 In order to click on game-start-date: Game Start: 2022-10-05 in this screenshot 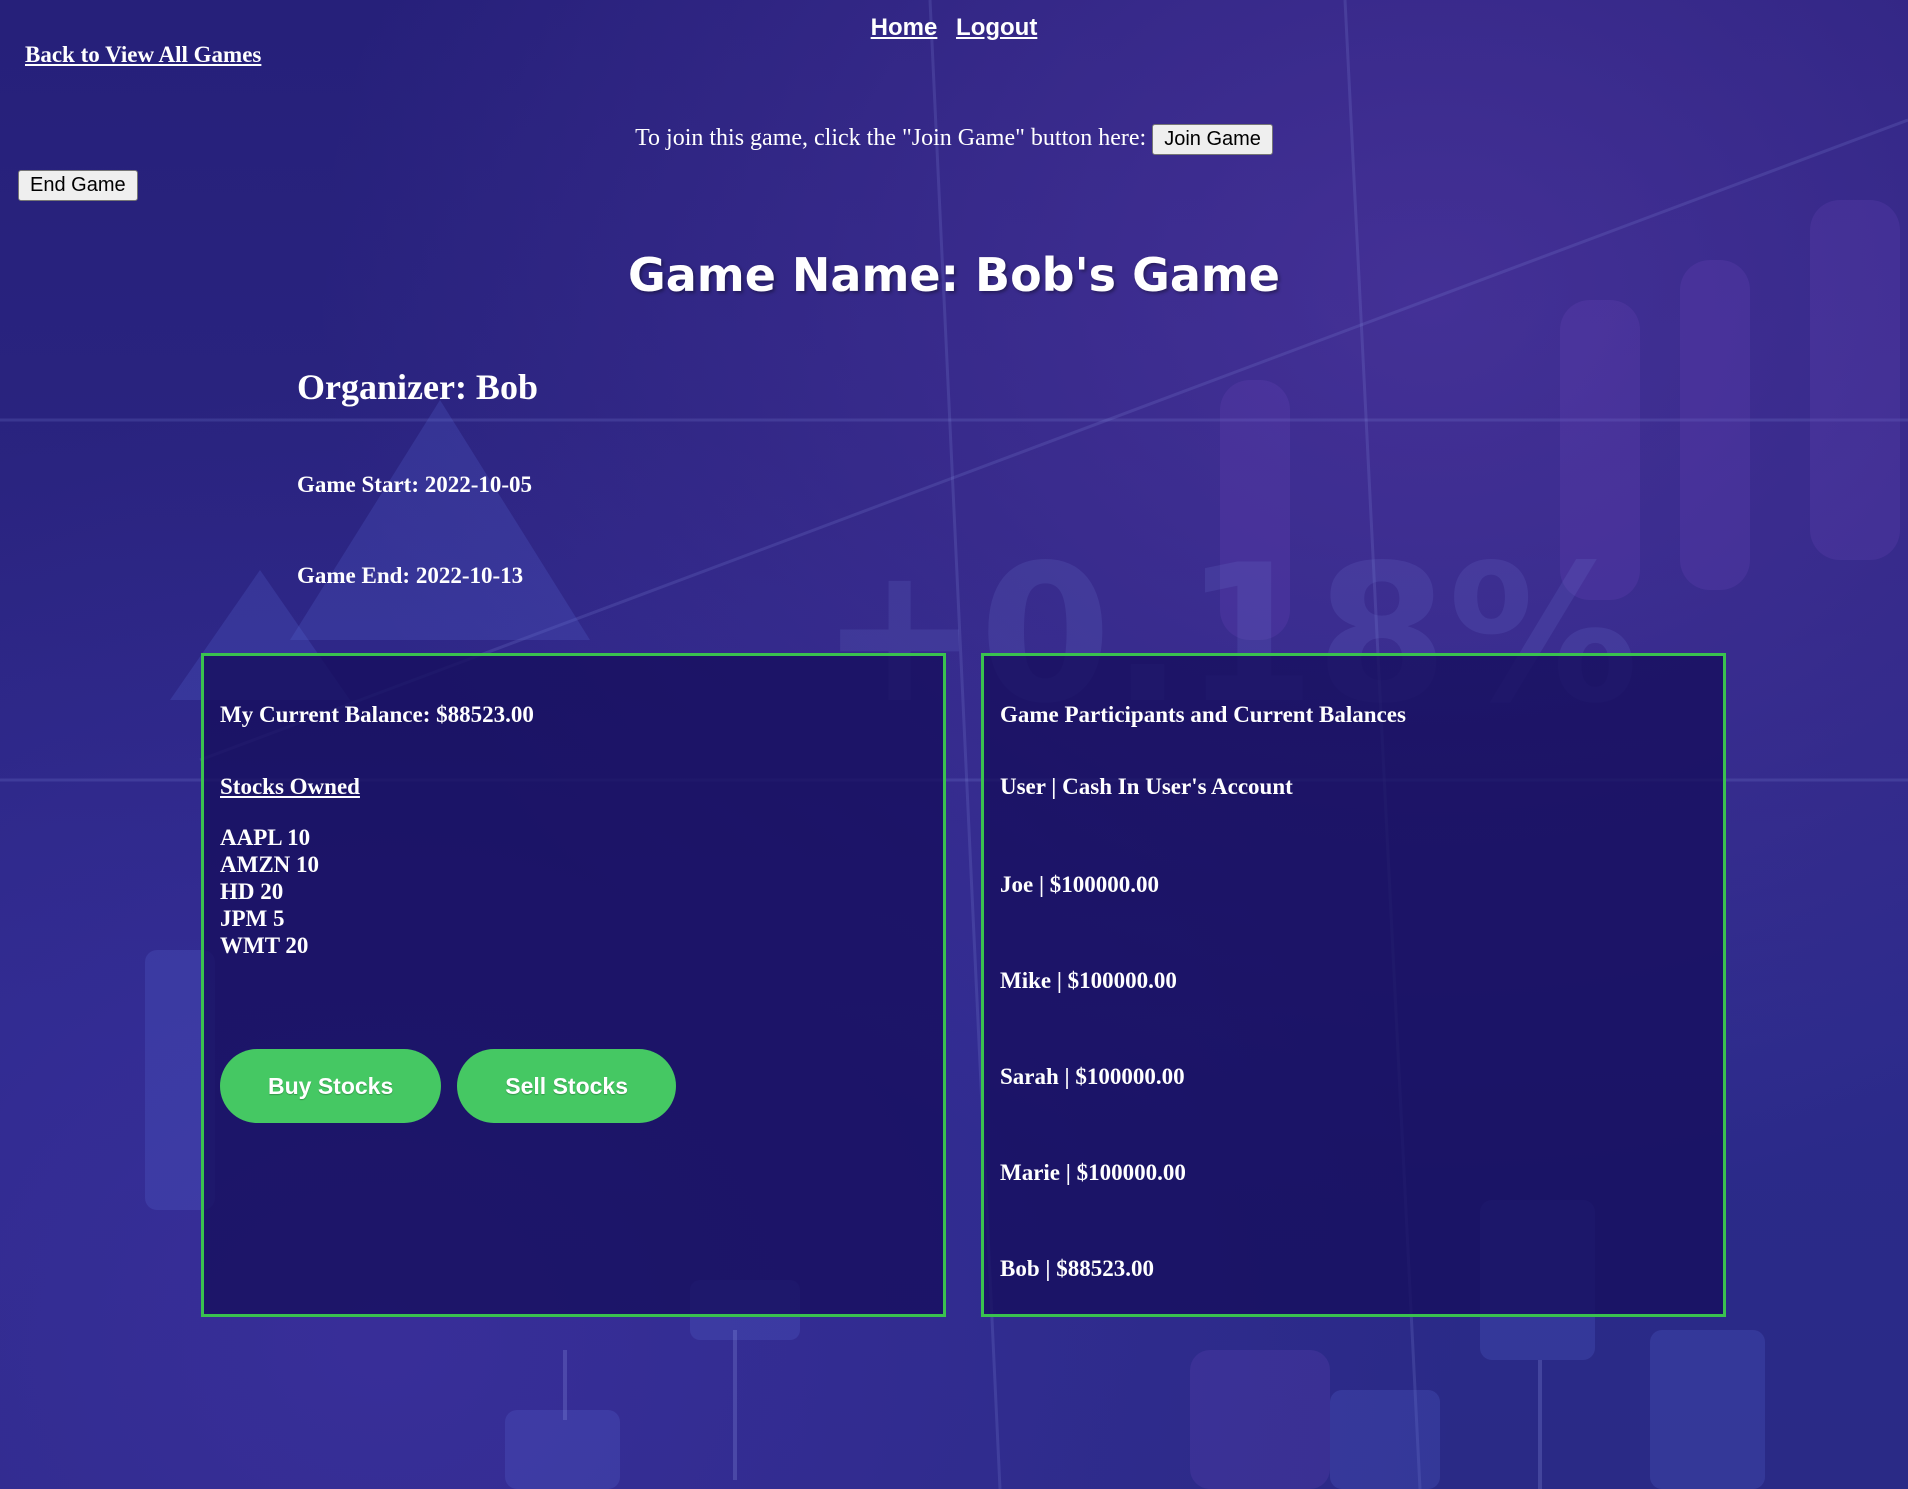, I will do `click(415, 484)`.